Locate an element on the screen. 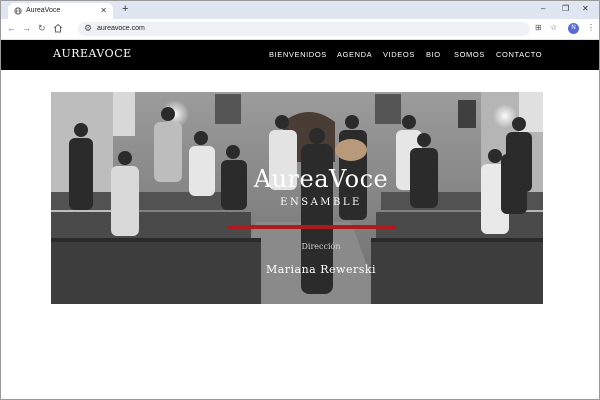 Image resolution: width=600 pixels, height=400 pixels. accent-bar is located at coordinates (311, 227).